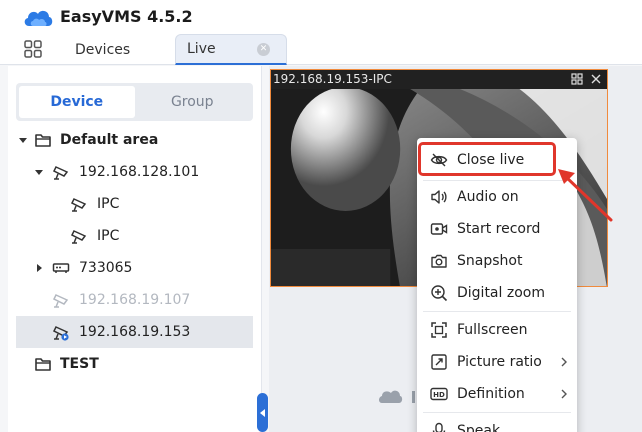 The width and height of the screenshot is (642, 432). What do you see at coordinates (501, 293) in the screenshot?
I see `menu-item-label: Digital zoom` at bounding box center [501, 293].